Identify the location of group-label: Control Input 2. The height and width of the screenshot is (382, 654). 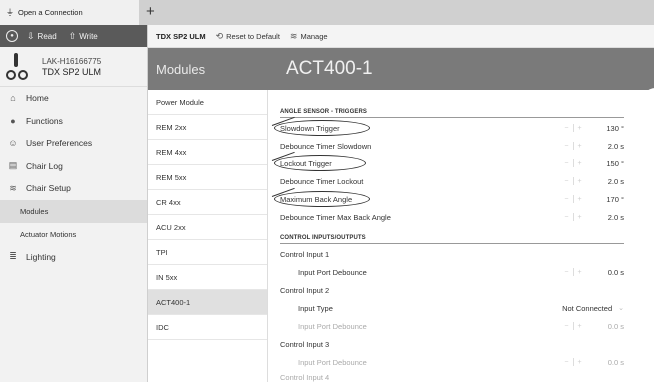
(305, 290).